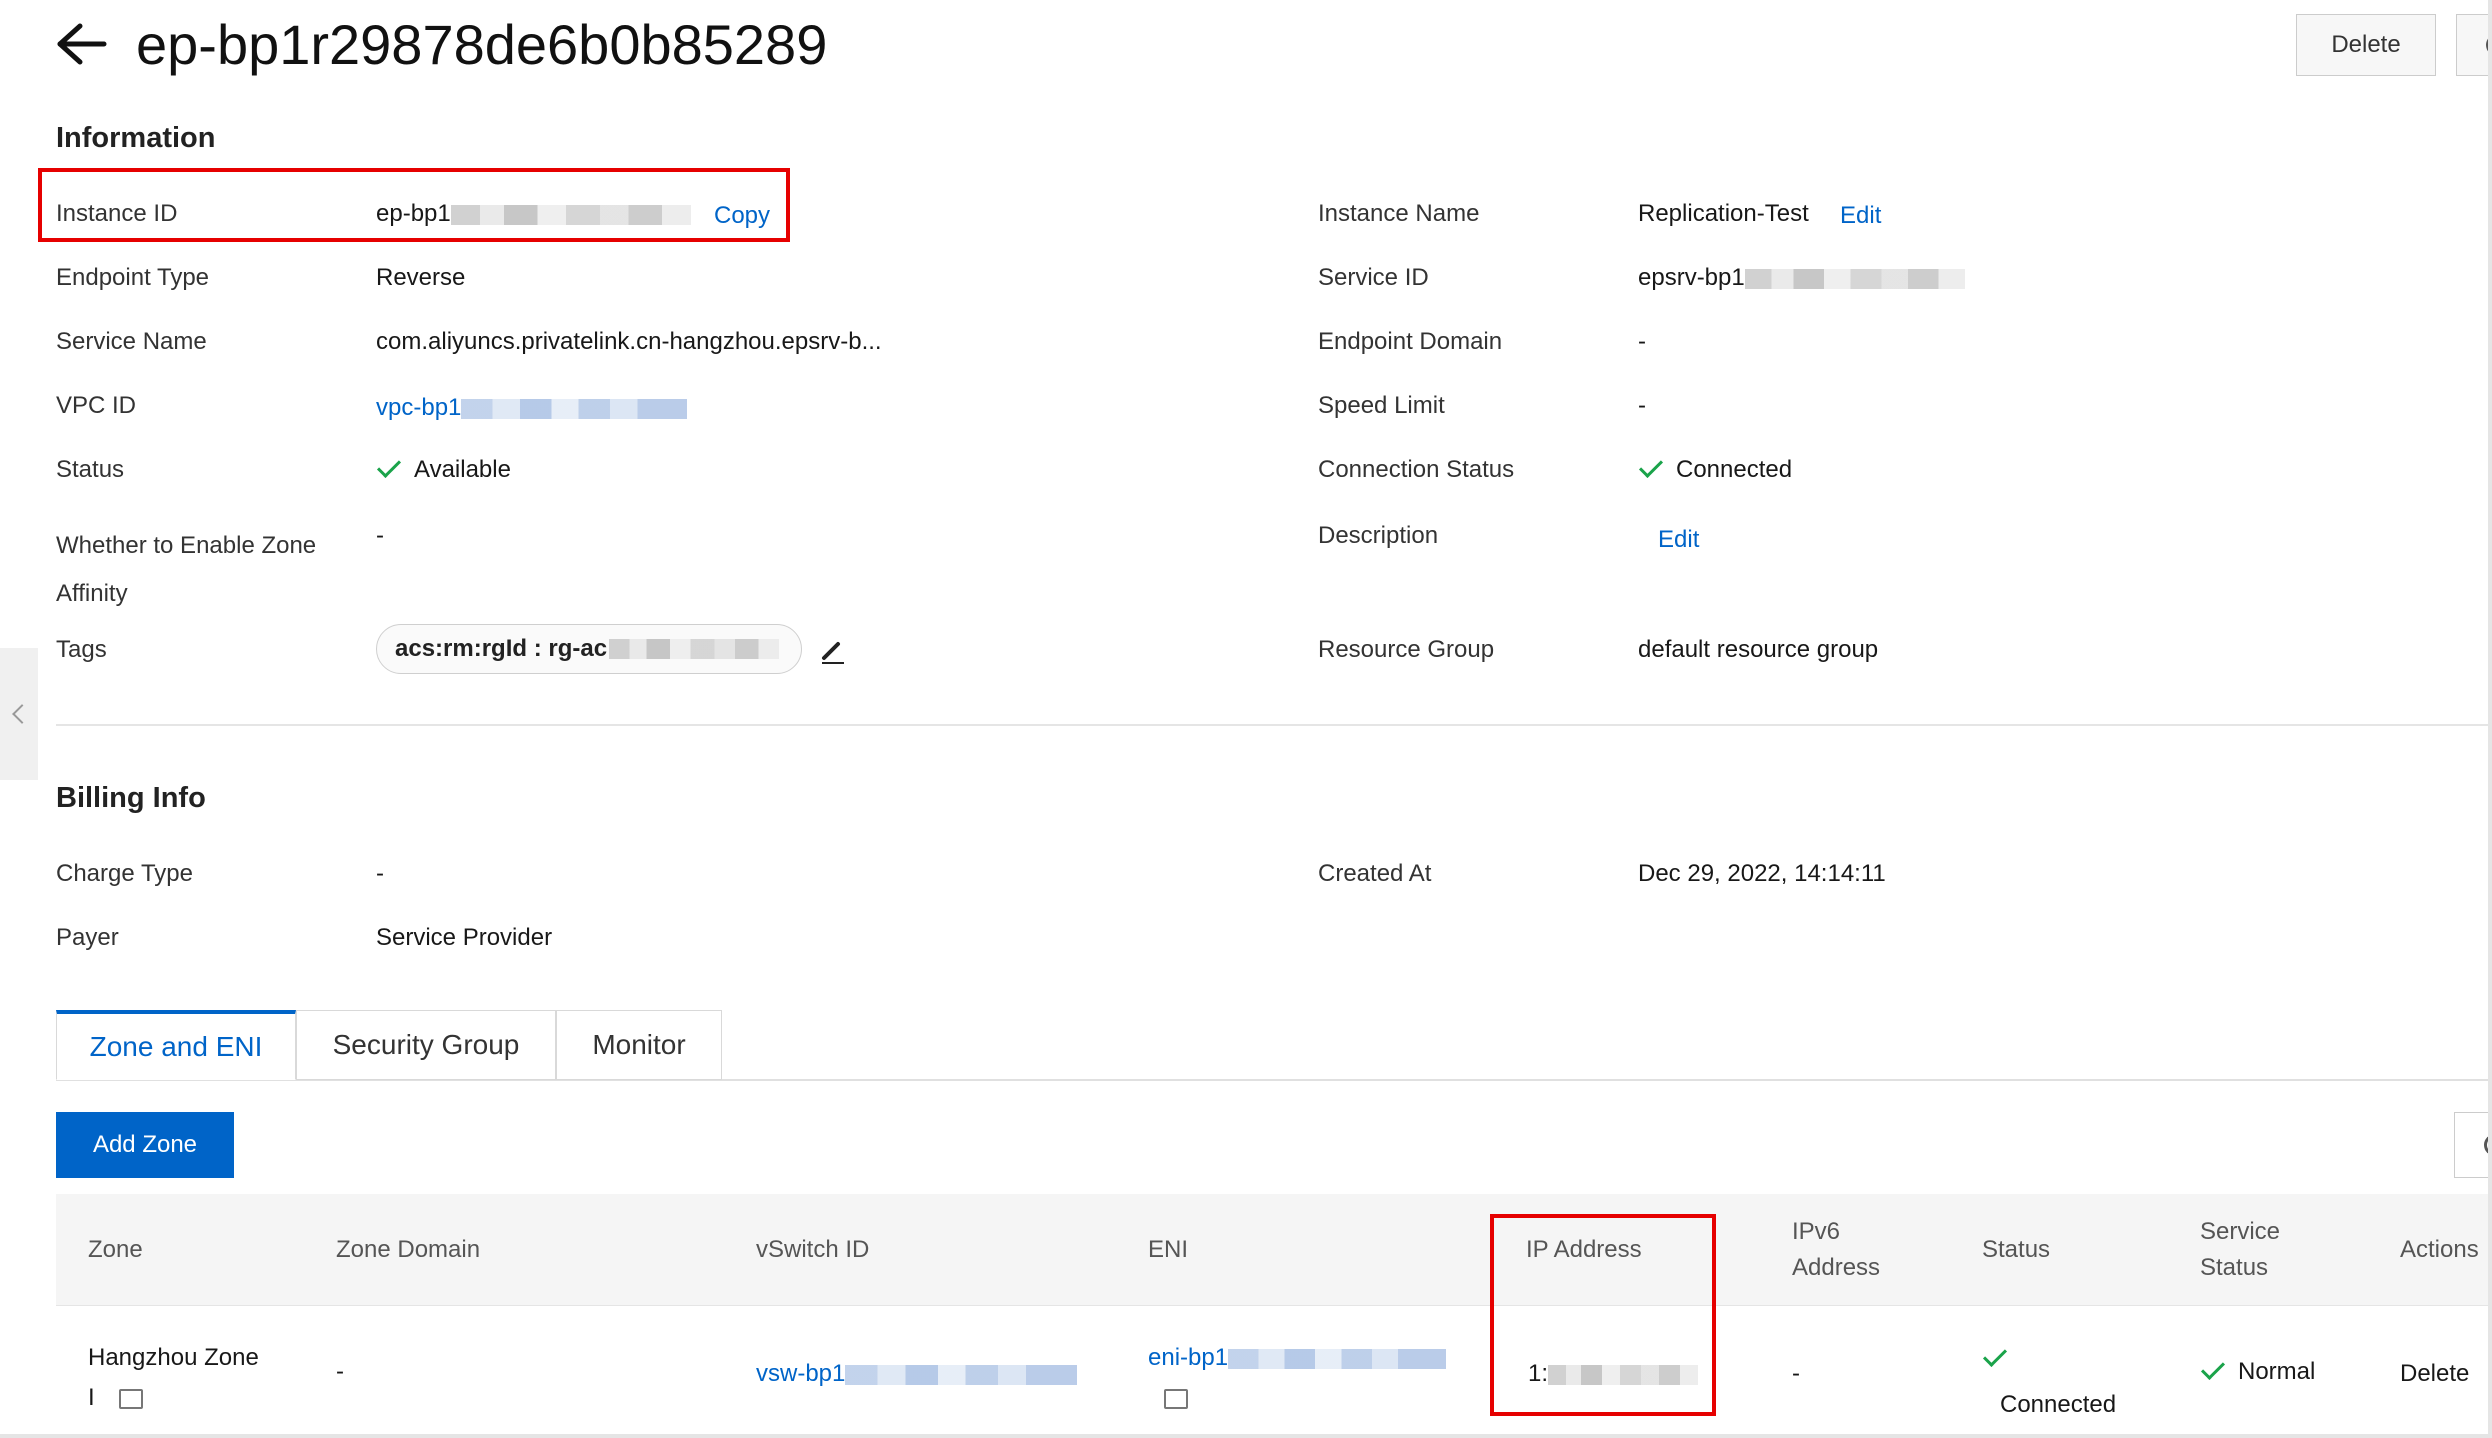 Image resolution: width=2492 pixels, height=1438 pixels. What do you see at coordinates (2434, 1374) in the screenshot?
I see `row-delete-link: Delete` at bounding box center [2434, 1374].